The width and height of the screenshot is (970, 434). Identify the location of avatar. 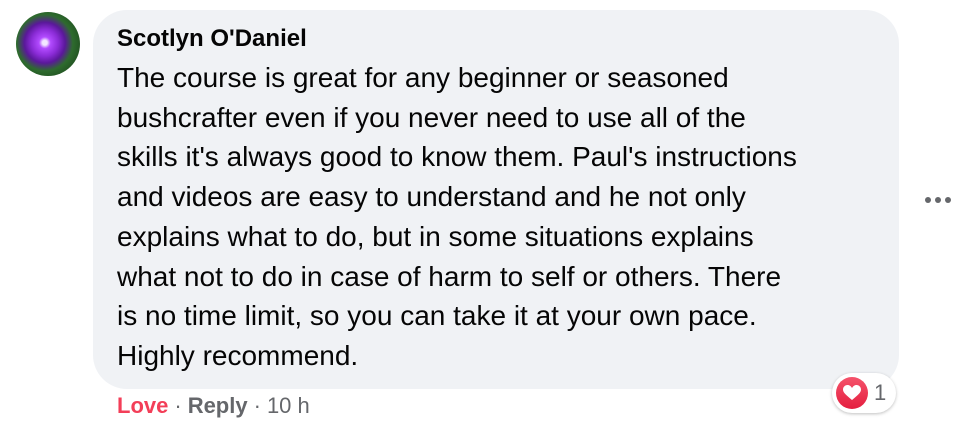
(48, 44).